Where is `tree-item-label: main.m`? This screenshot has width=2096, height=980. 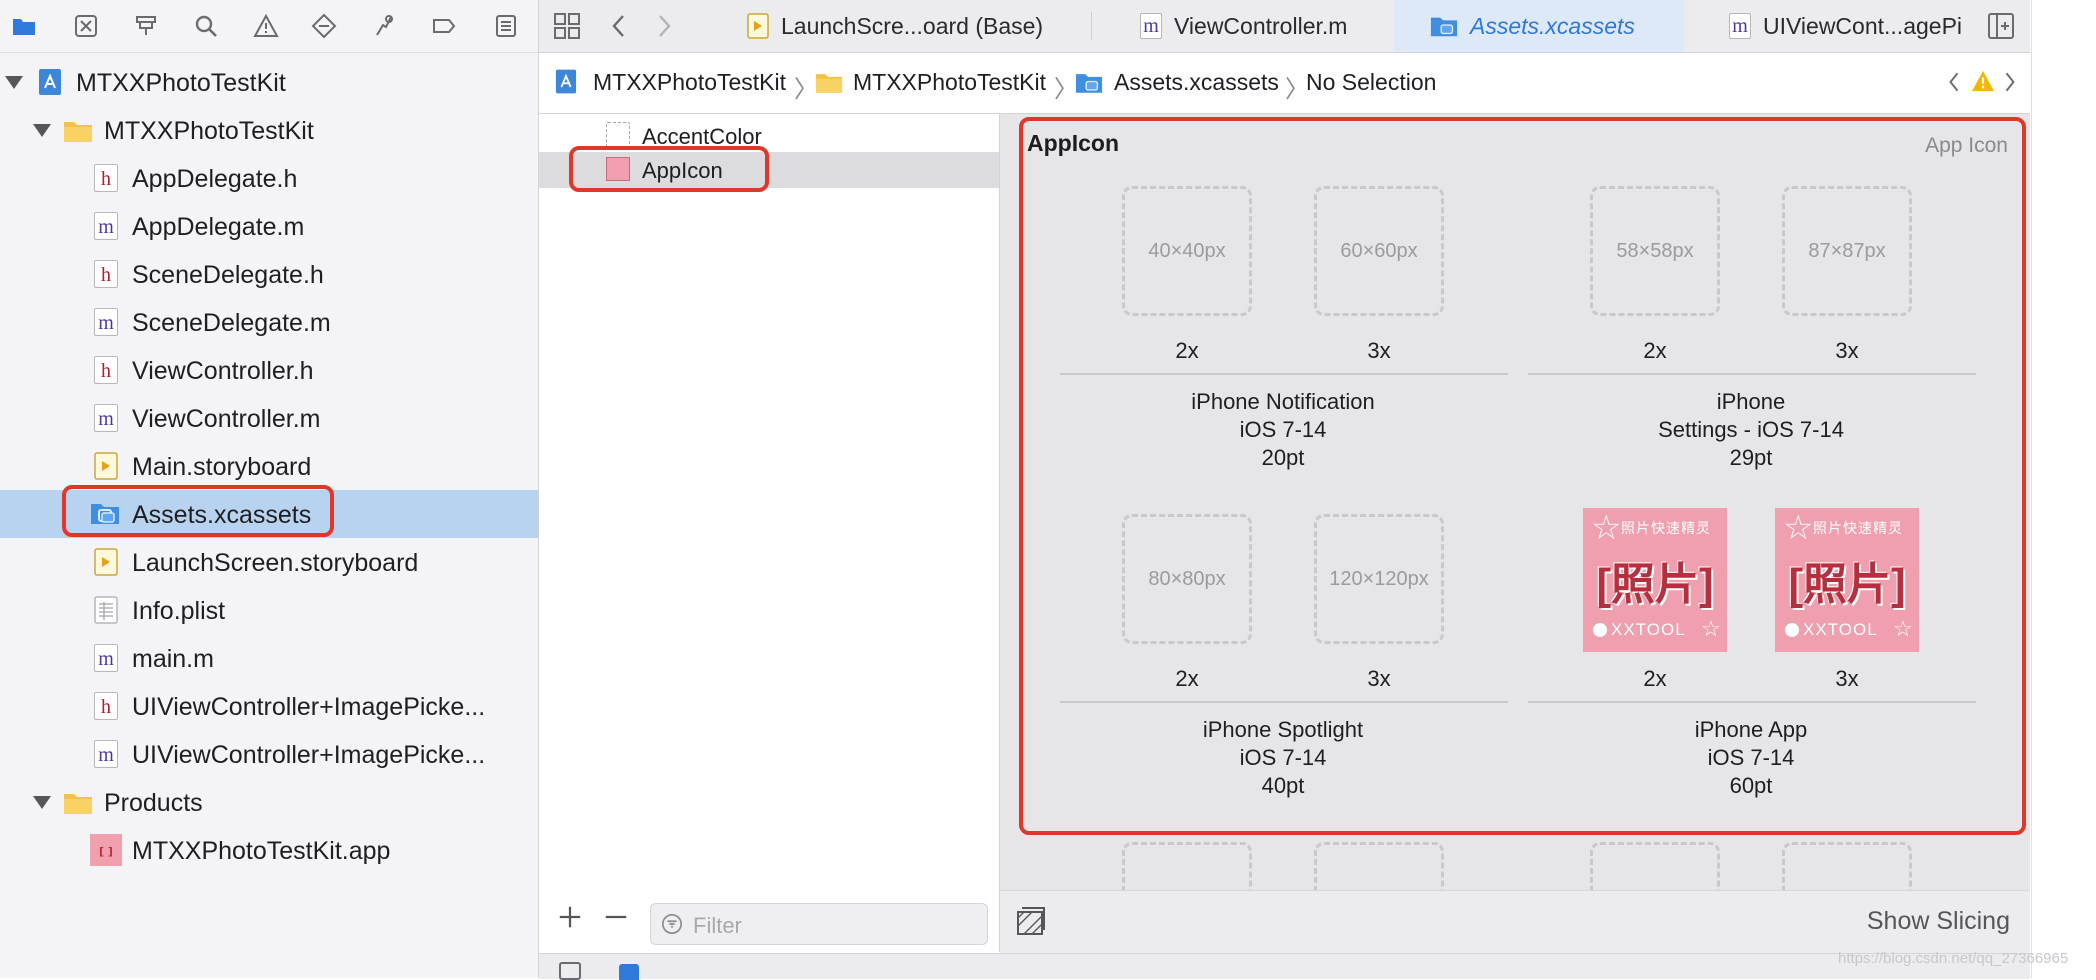 tree-item-label: main.m is located at coordinates (173, 659).